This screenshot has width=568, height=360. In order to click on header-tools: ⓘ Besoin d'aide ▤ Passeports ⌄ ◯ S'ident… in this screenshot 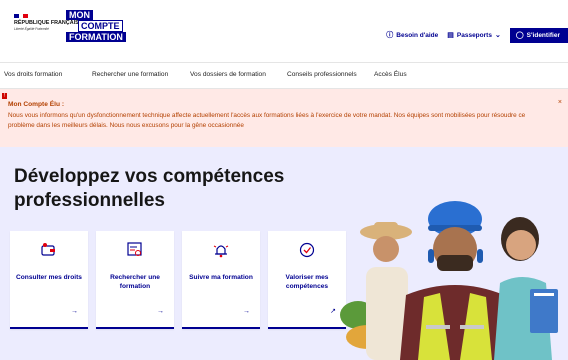, I will do `click(477, 35)`.